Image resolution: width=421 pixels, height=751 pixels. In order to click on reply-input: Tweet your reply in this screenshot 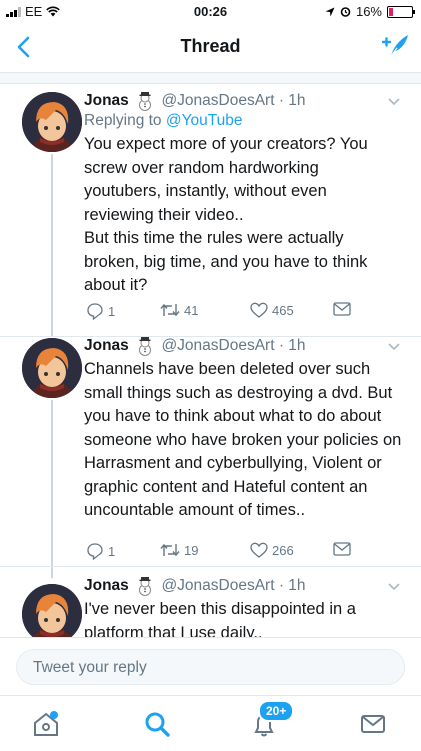, I will do `click(210, 667)`.